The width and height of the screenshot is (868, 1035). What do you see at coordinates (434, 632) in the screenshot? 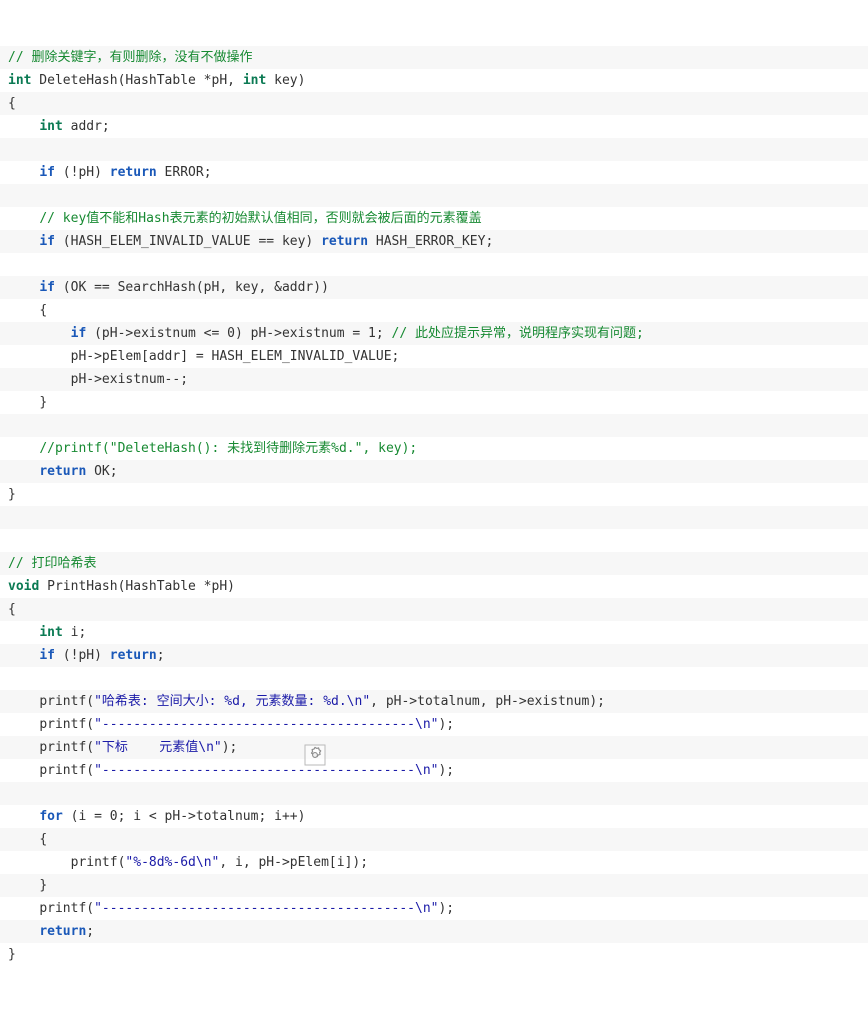
I see `code-line: int i;` at bounding box center [434, 632].